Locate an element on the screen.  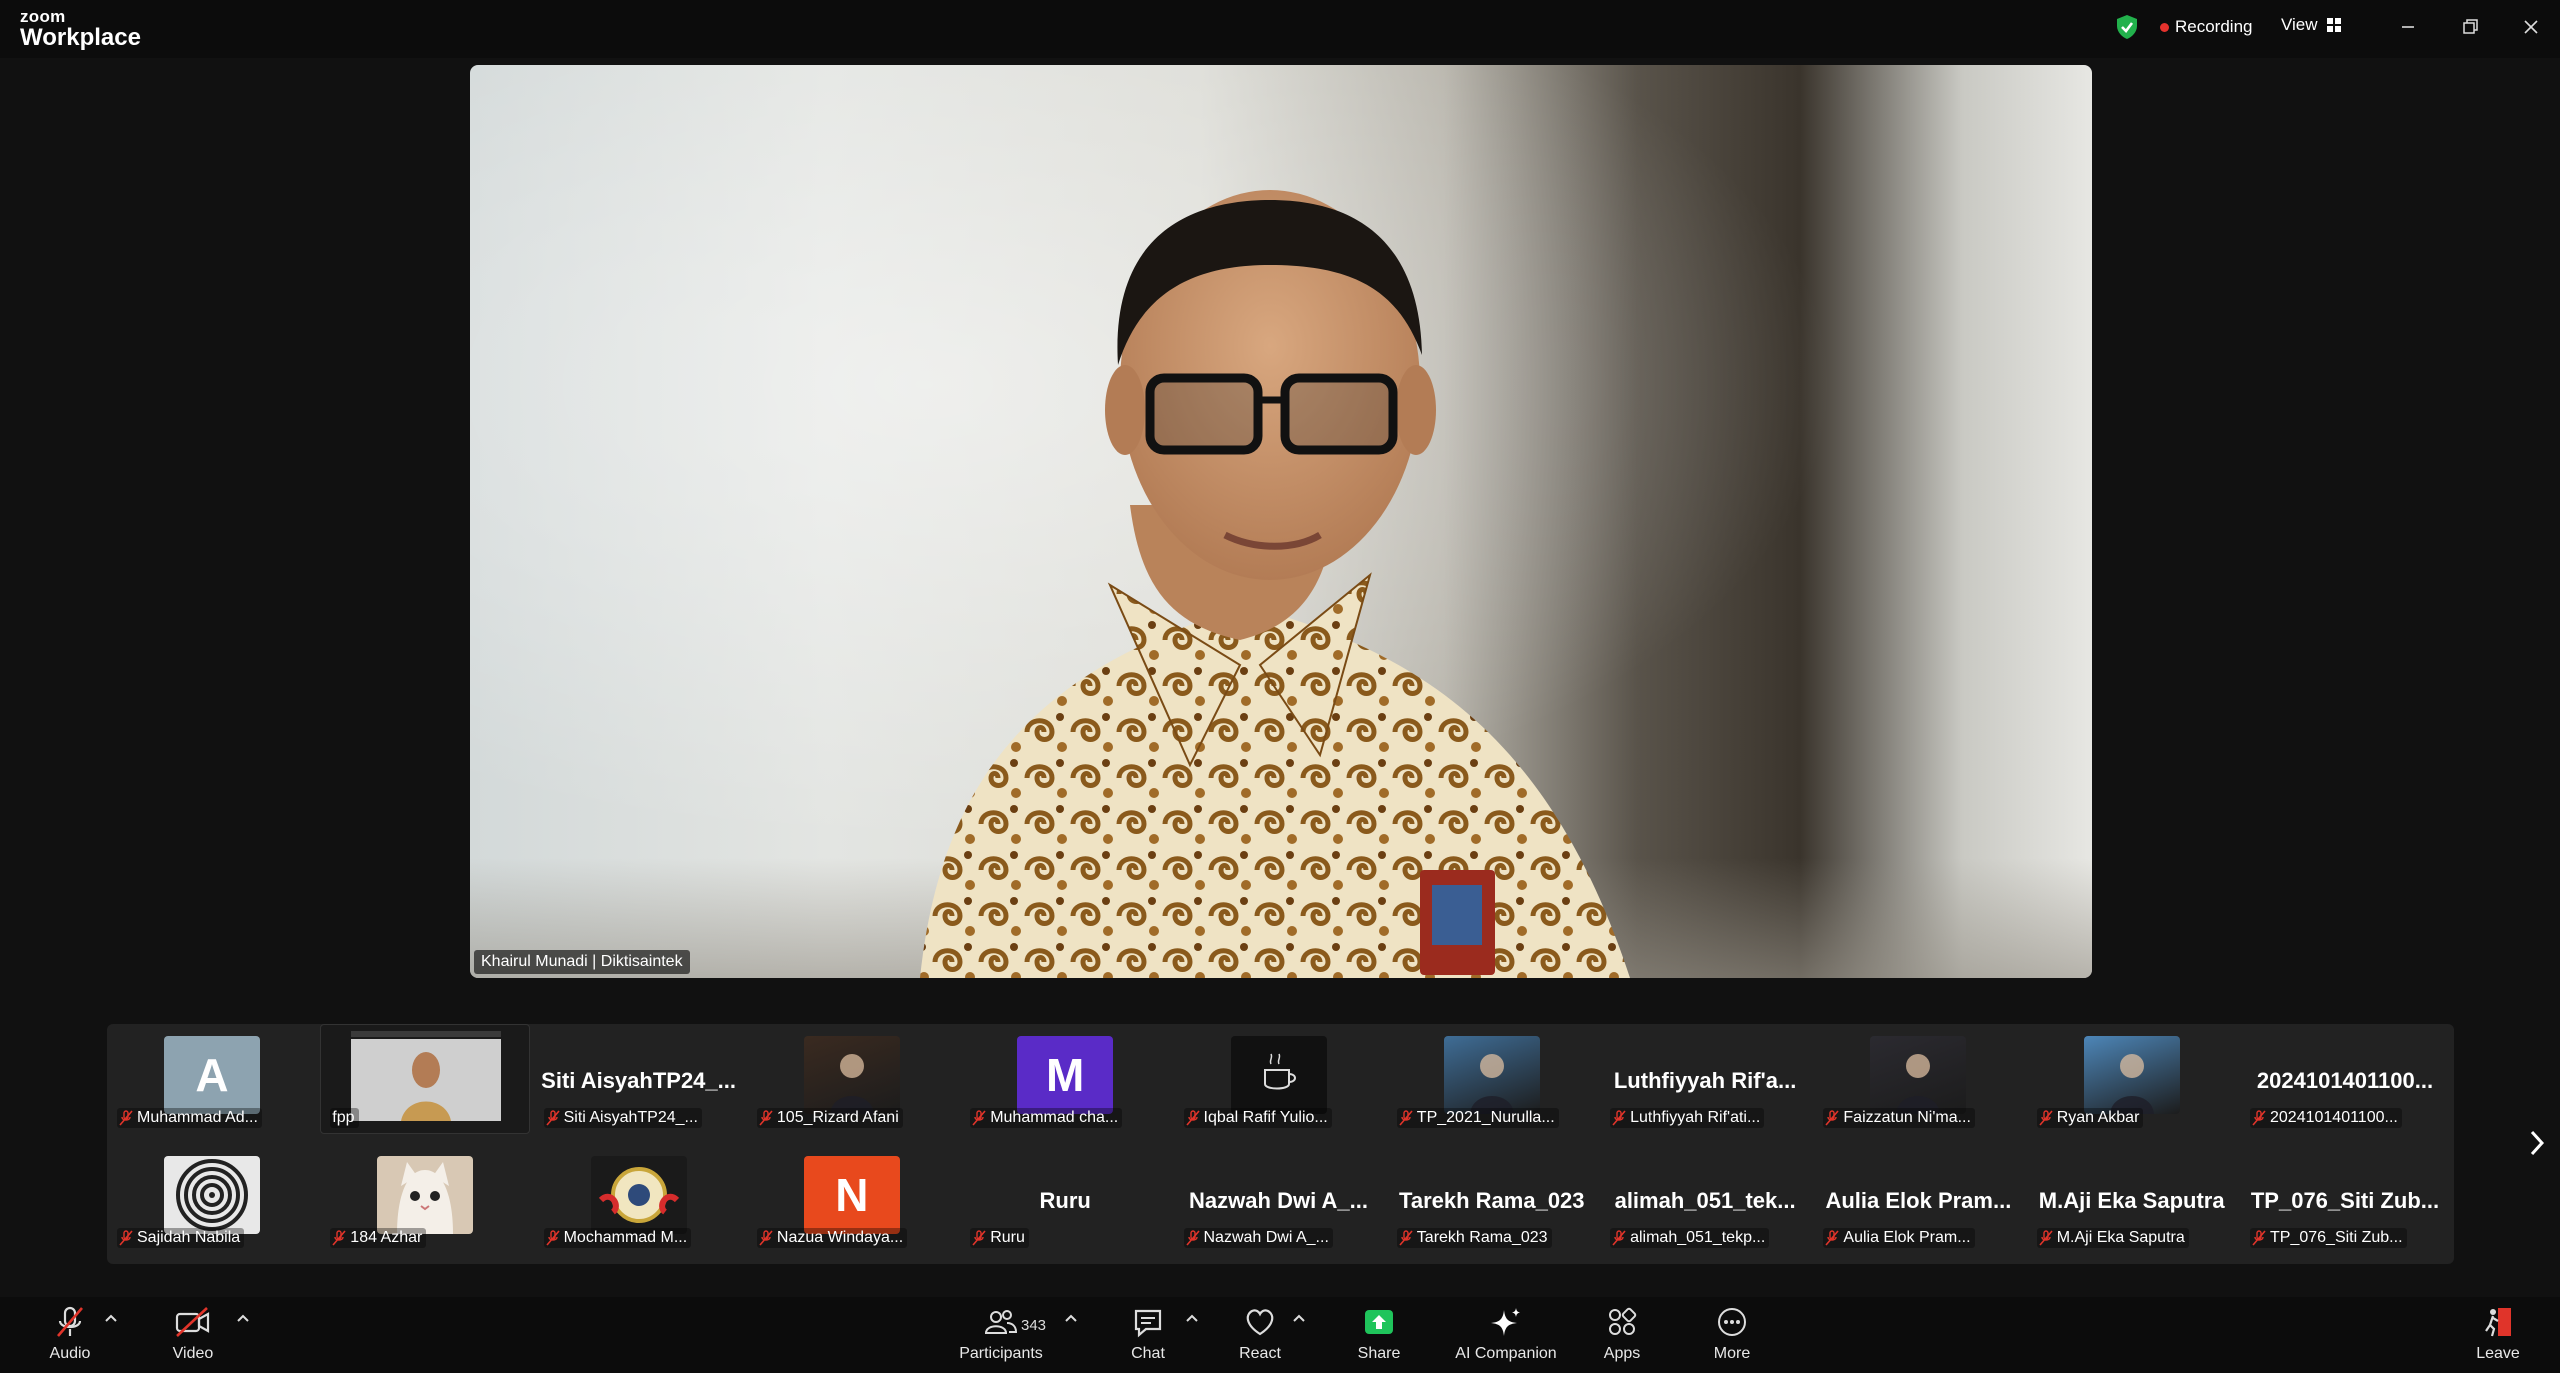
ai-sparkle-icon is located at coordinates (1505, 1322).